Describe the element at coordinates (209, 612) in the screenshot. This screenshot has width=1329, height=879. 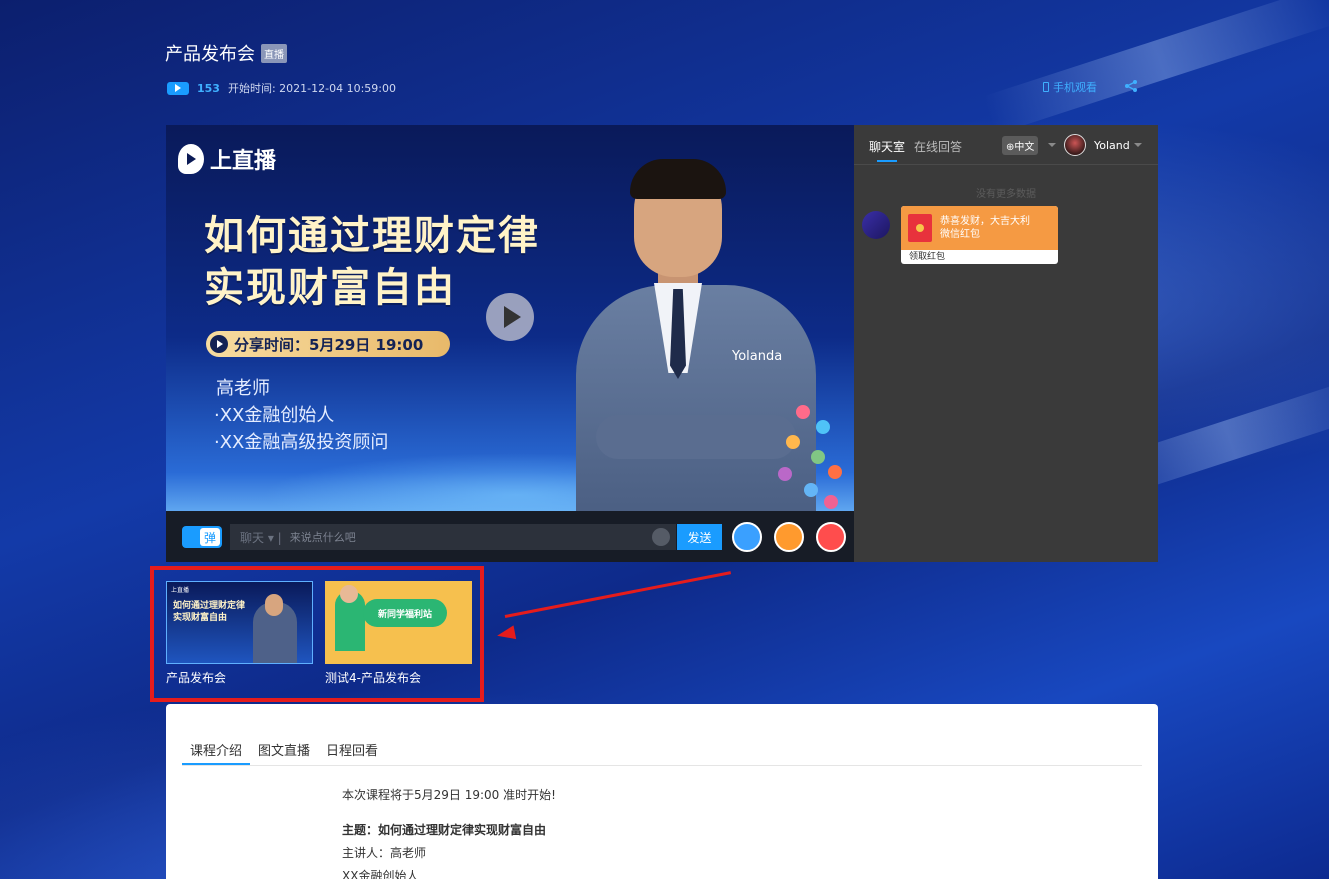
I see `thumb-headline: 如何通过理财定律 实现财富自由` at that location.